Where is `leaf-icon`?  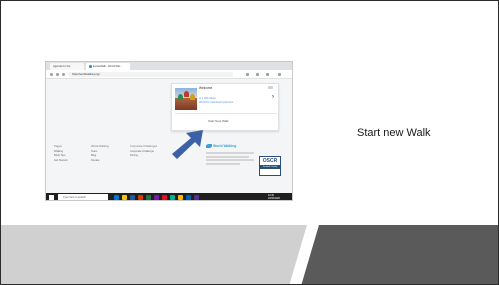 leaf-icon is located at coordinates (209, 146).